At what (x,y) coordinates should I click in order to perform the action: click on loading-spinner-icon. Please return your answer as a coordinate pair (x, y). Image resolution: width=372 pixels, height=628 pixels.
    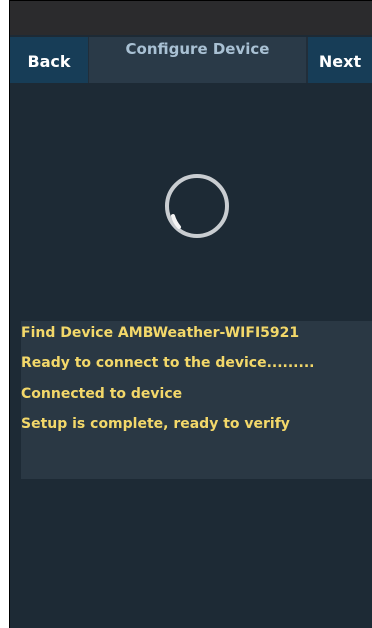
    Looking at the image, I should click on (197, 206).